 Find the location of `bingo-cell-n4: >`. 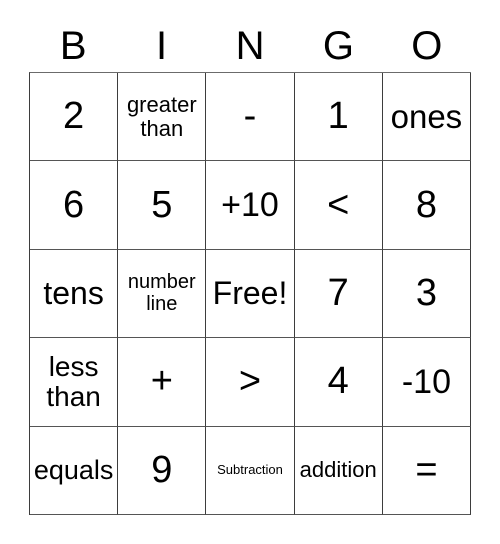

bingo-cell-n4: > is located at coordinates (250, 382).